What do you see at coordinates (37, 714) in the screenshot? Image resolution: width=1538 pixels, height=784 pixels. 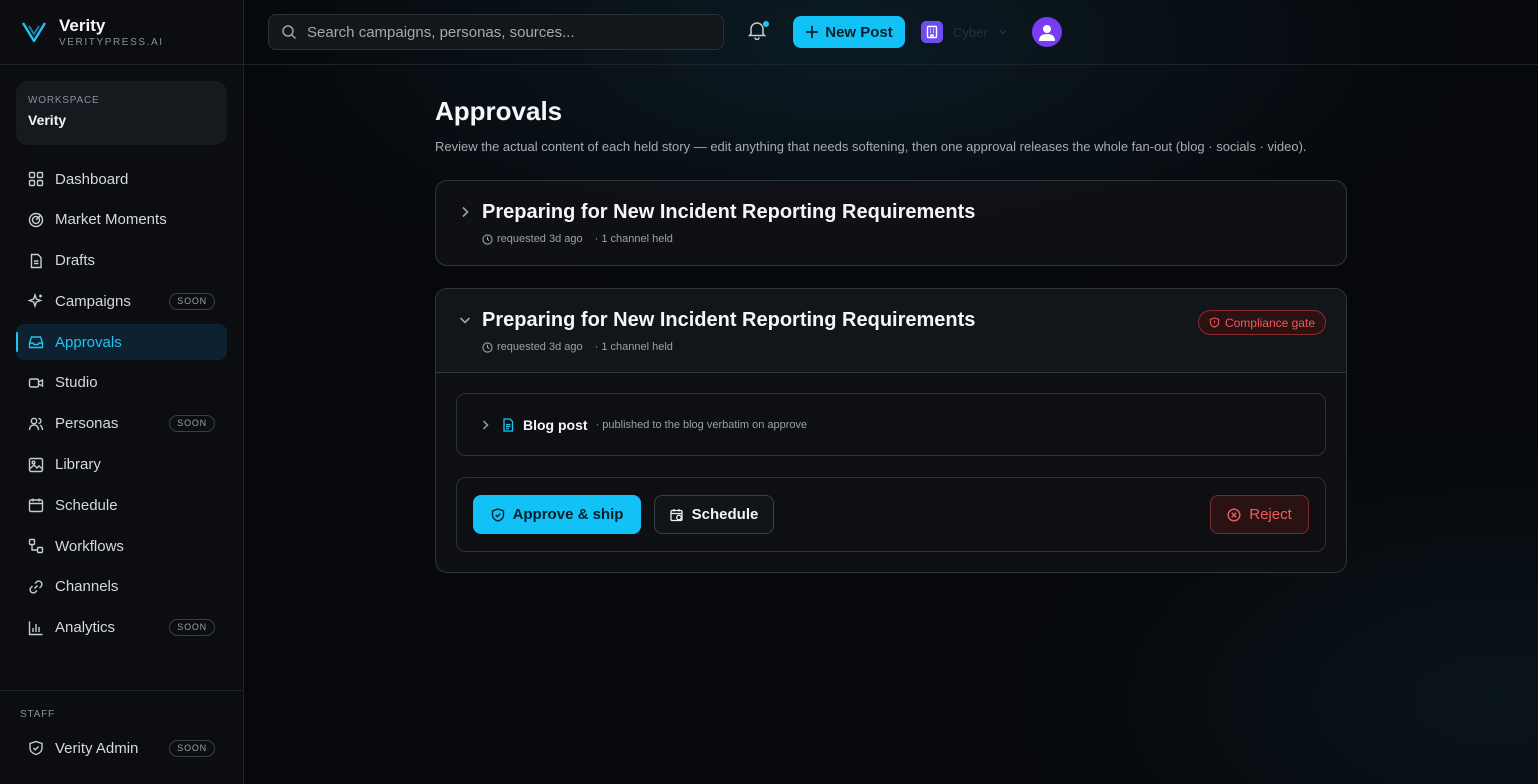 I see `staff-label: STAFF` at bounding box center [37, 714].